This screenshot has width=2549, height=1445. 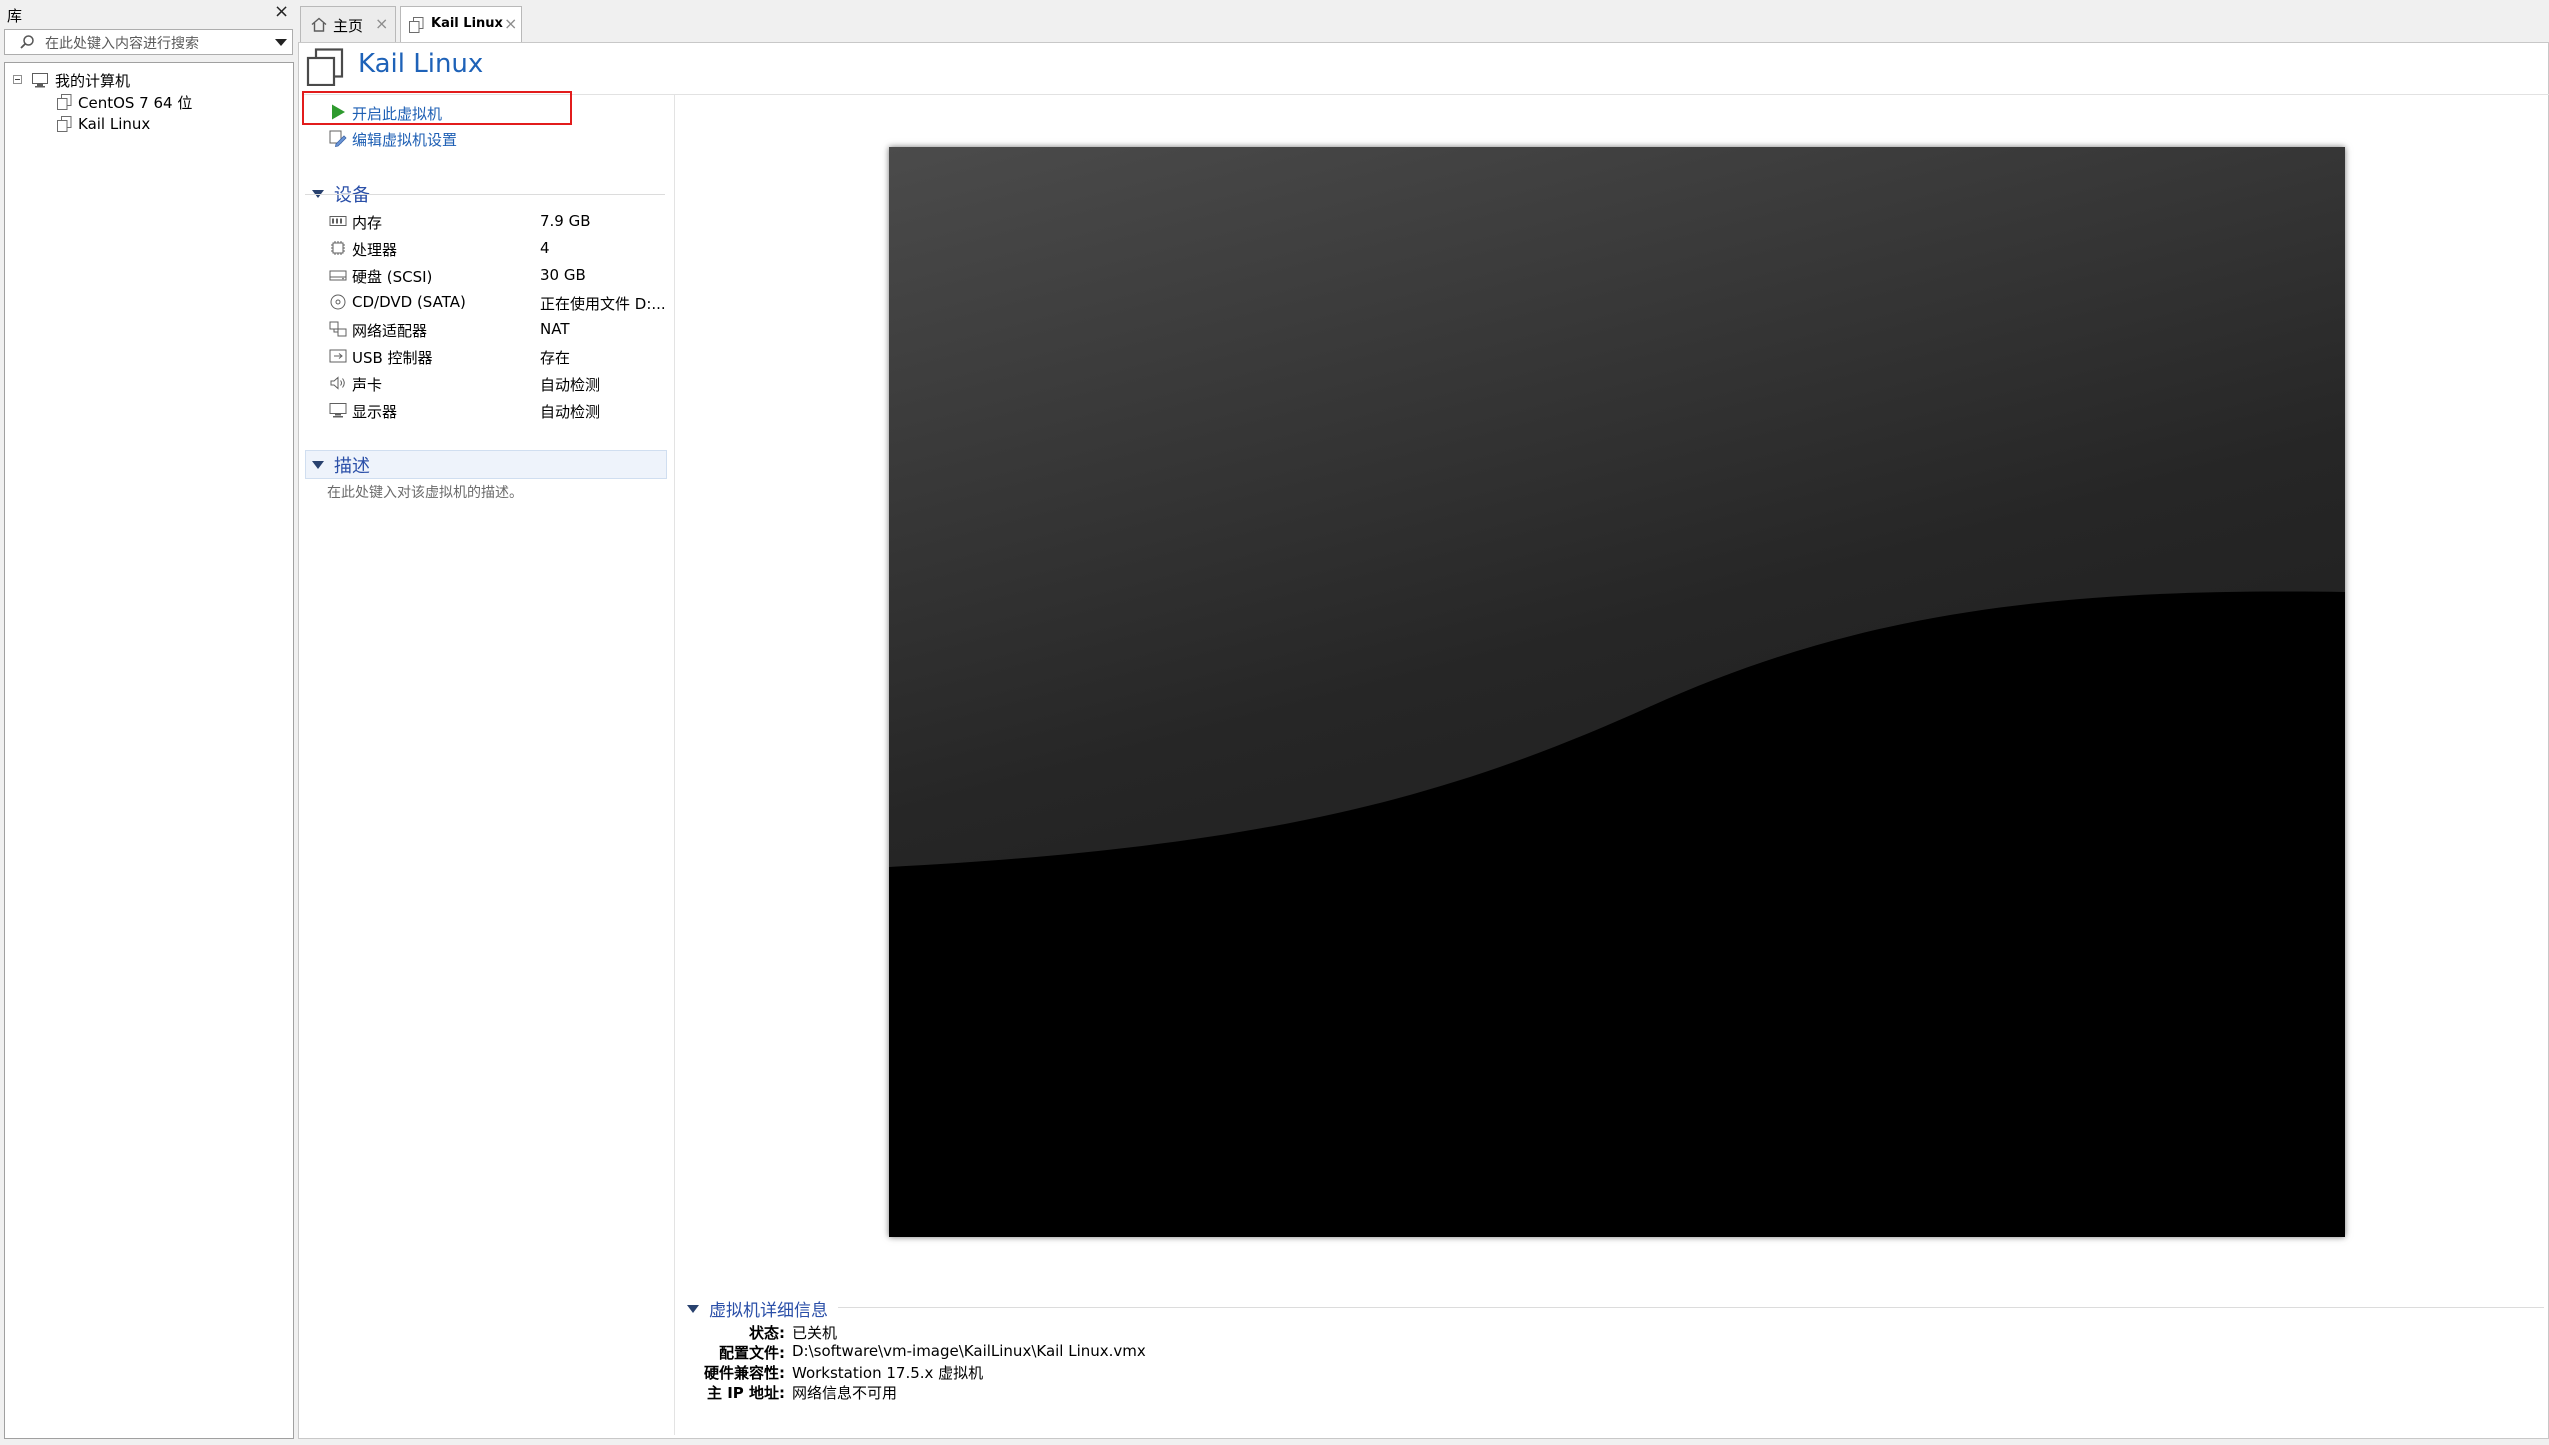 I want to click on tree-item-vm: CentOS 7 64 位, so click(x=124, y=102).